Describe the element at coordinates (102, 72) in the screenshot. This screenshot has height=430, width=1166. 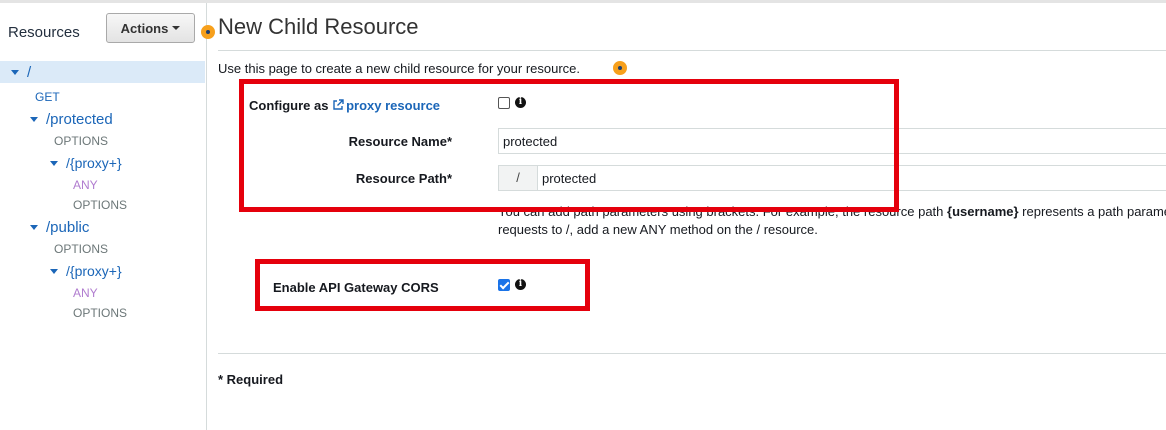
I see `tree-node-root: /` at that location.